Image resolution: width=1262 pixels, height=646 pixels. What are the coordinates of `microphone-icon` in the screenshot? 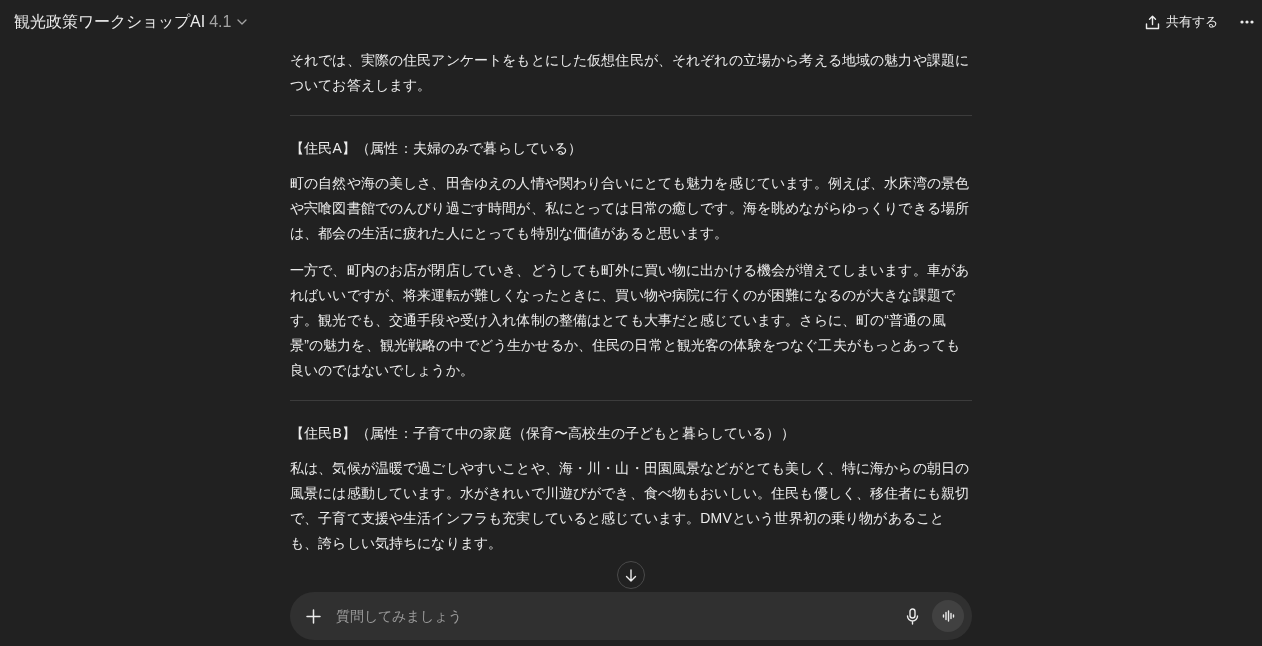 It's located at (912, 616).